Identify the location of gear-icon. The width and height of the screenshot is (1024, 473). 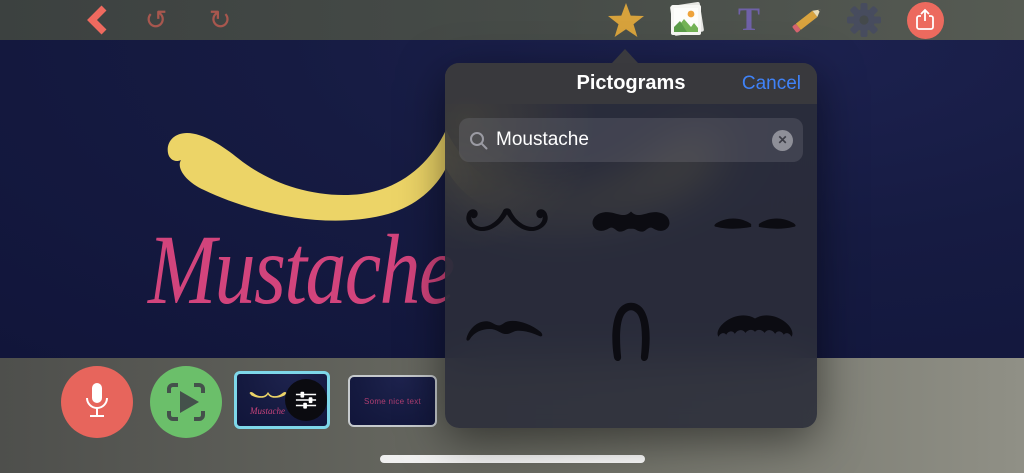
(864, 20).